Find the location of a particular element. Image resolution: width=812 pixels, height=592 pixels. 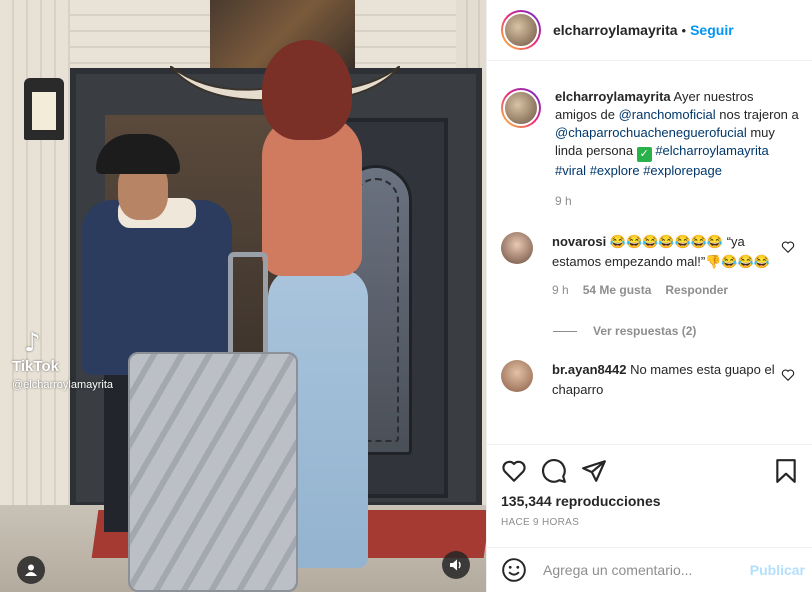

post-comment-button: Publicar is located at coordinates (777, 570).